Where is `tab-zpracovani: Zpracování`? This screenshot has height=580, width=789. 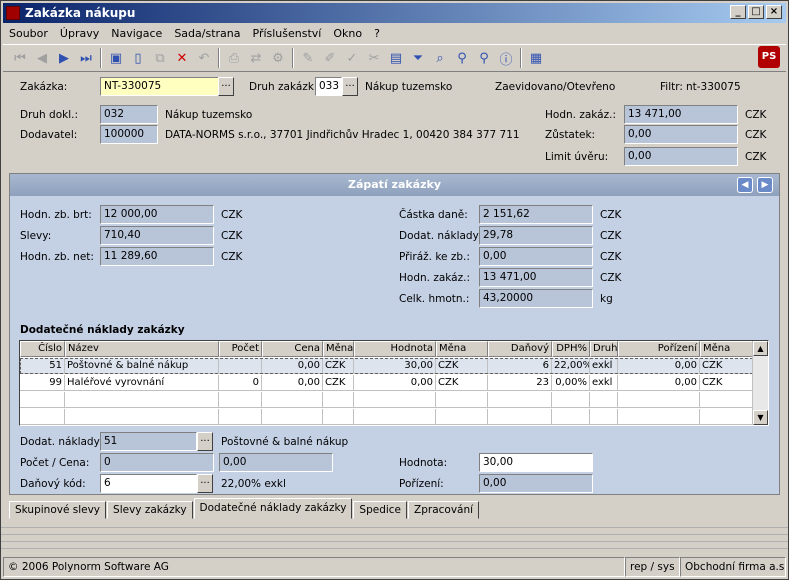 tab-zpracovani: Zpracování is located at coordinates (444, 510).